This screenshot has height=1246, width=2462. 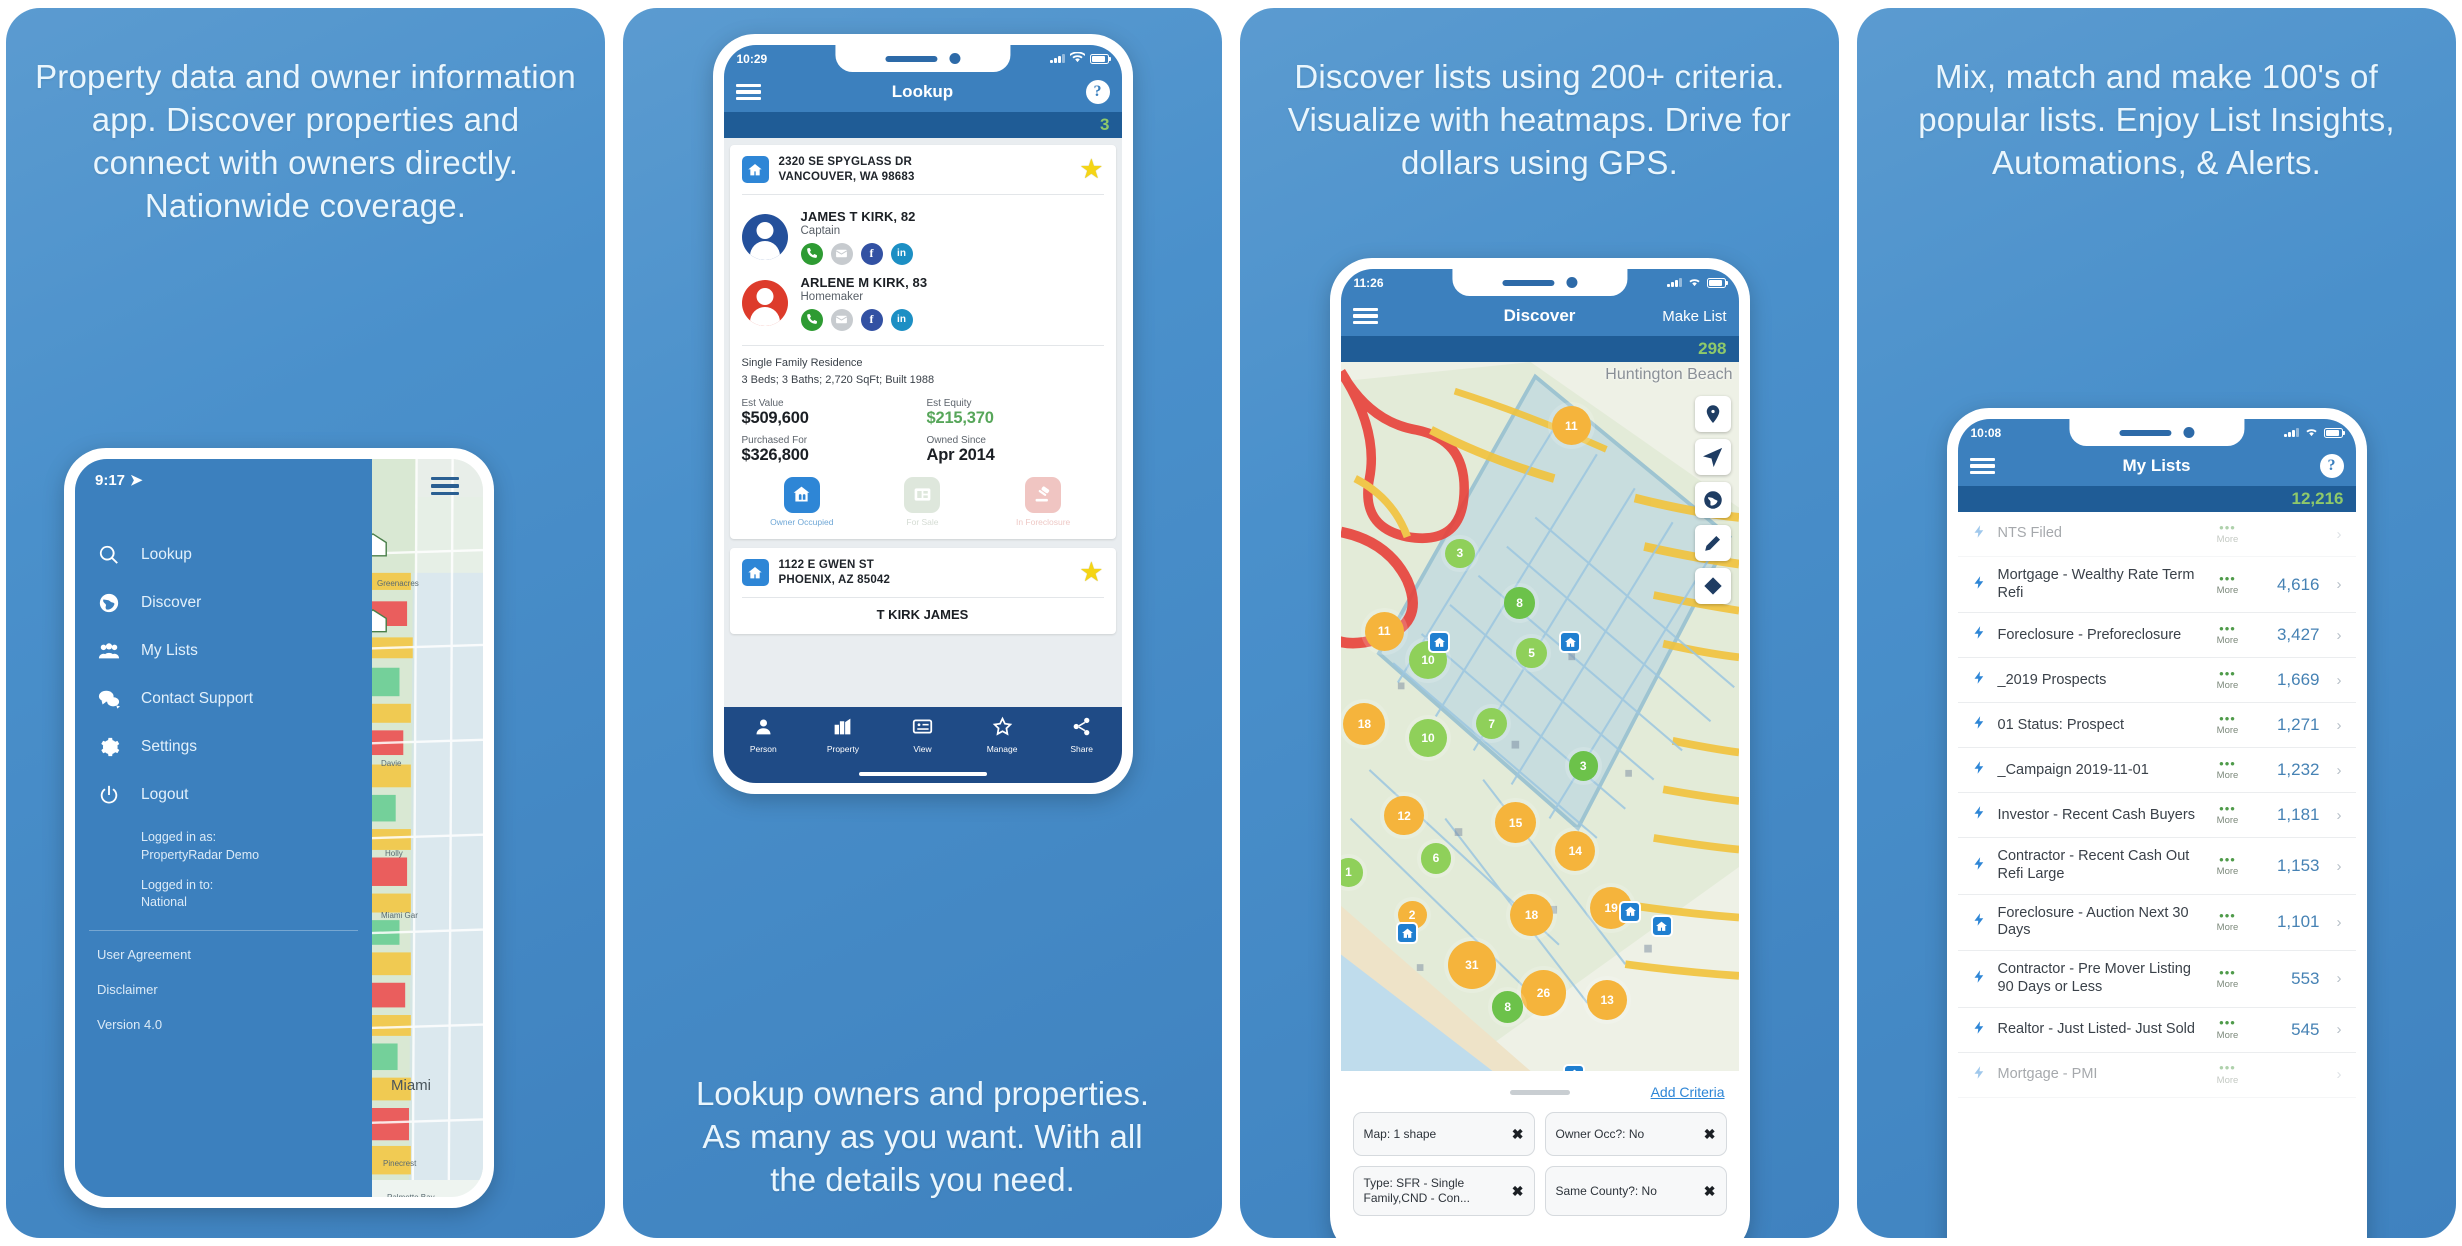 I want to click on pencil-icon, so click(x=1712, y=543).